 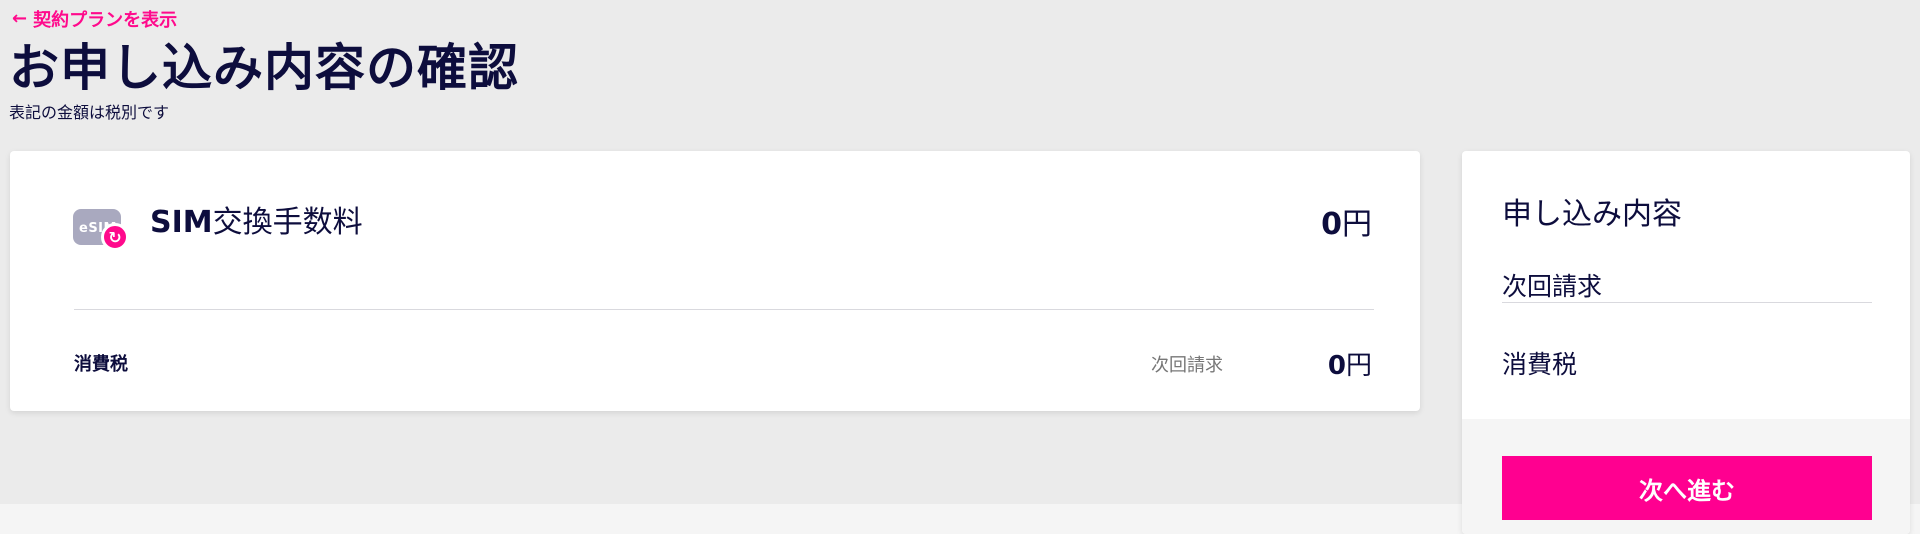 I want to click on fee-item-price: 0円, so click(x=1346, y=221).